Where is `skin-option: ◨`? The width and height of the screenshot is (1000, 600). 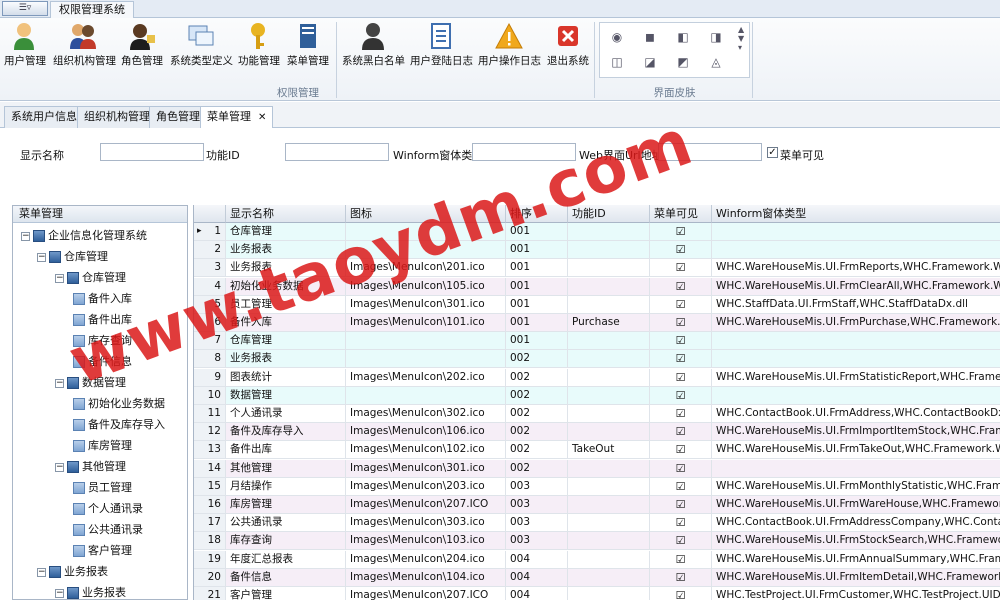
skin-option: ◨ is located at coordinates (716, 37).